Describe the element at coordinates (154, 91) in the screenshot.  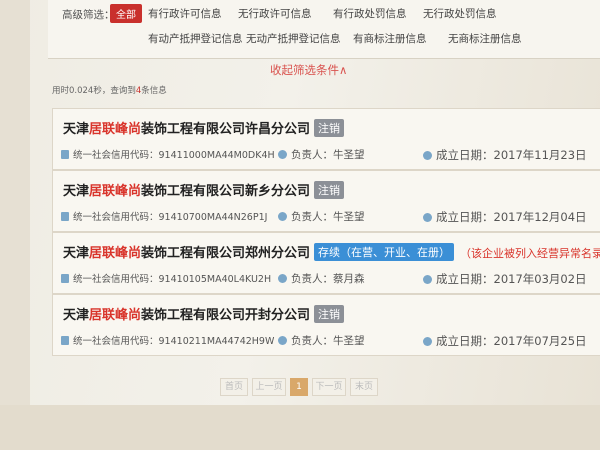
I see `result-info-suffix: 条信息` at that location.